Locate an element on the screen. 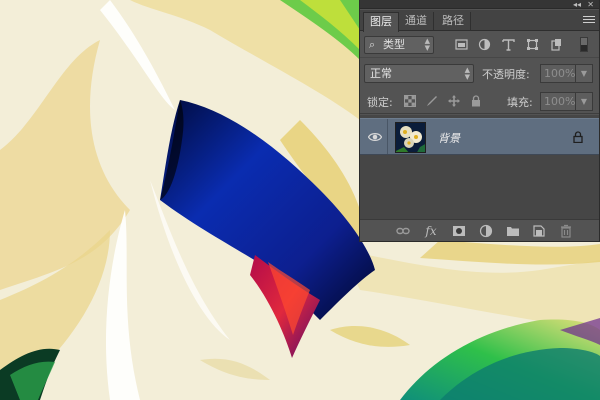 This screenshot has height=400, width=600. lock-position-icon is located at coordinates (454, 101).